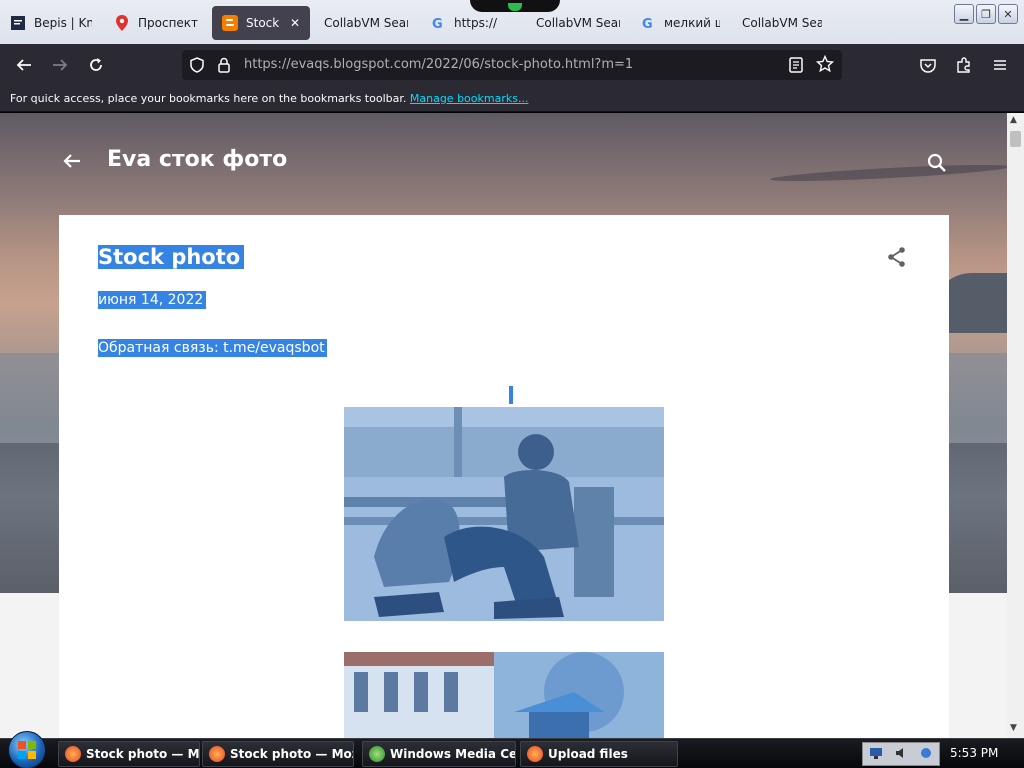 This screenshot has height=768, width=1024. I want to click on windows-media-center-icon, so click(377, 754).